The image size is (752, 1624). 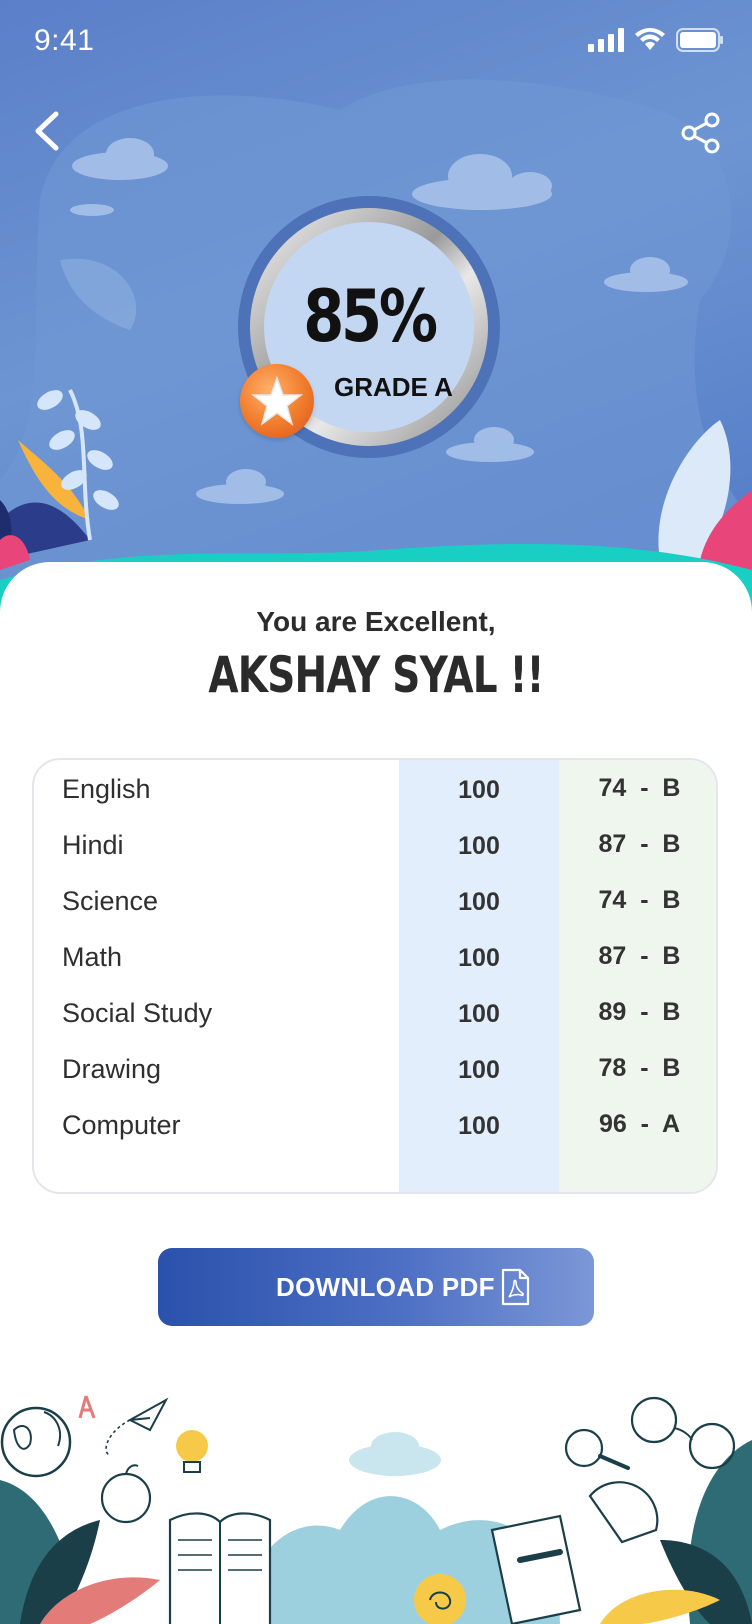 What do you see at coordinates (639, 1068) in the screenshot?
I see `obtained-marks: 78 - B` at bounding box center [639, 1068].